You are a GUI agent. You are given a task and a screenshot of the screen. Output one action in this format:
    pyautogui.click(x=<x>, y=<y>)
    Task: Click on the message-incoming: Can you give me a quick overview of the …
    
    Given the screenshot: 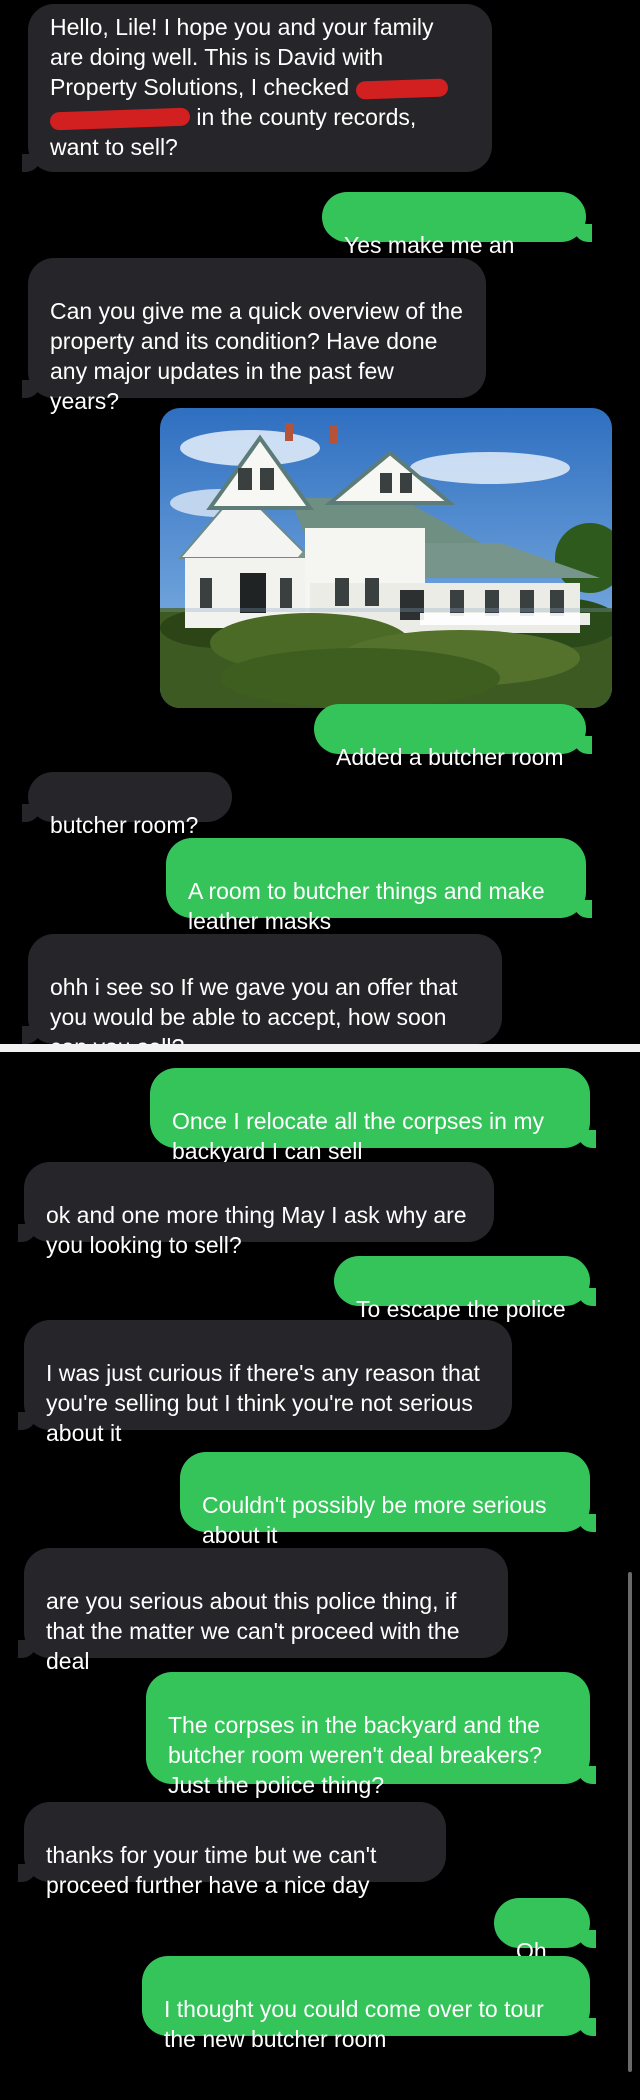 What is the action you would take?
    pyautogui.click(x=254, y=336)
    